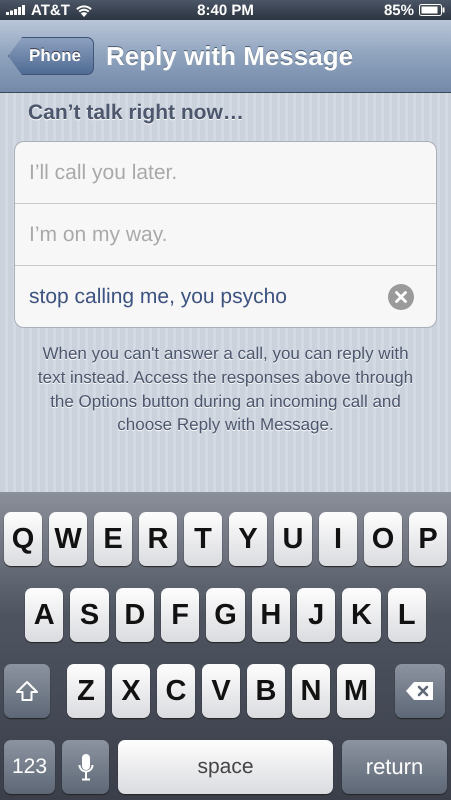 The height and width of the screenshot is (800, 451). I want to click on number-key: 123, so click(29, 767).